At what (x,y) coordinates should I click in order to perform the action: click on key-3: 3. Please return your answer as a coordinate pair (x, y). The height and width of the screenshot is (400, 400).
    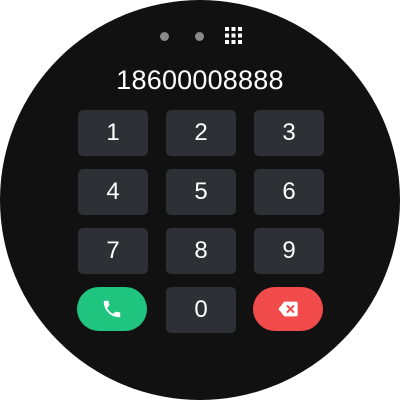
    Looking at the image, I should click on (289, 133).